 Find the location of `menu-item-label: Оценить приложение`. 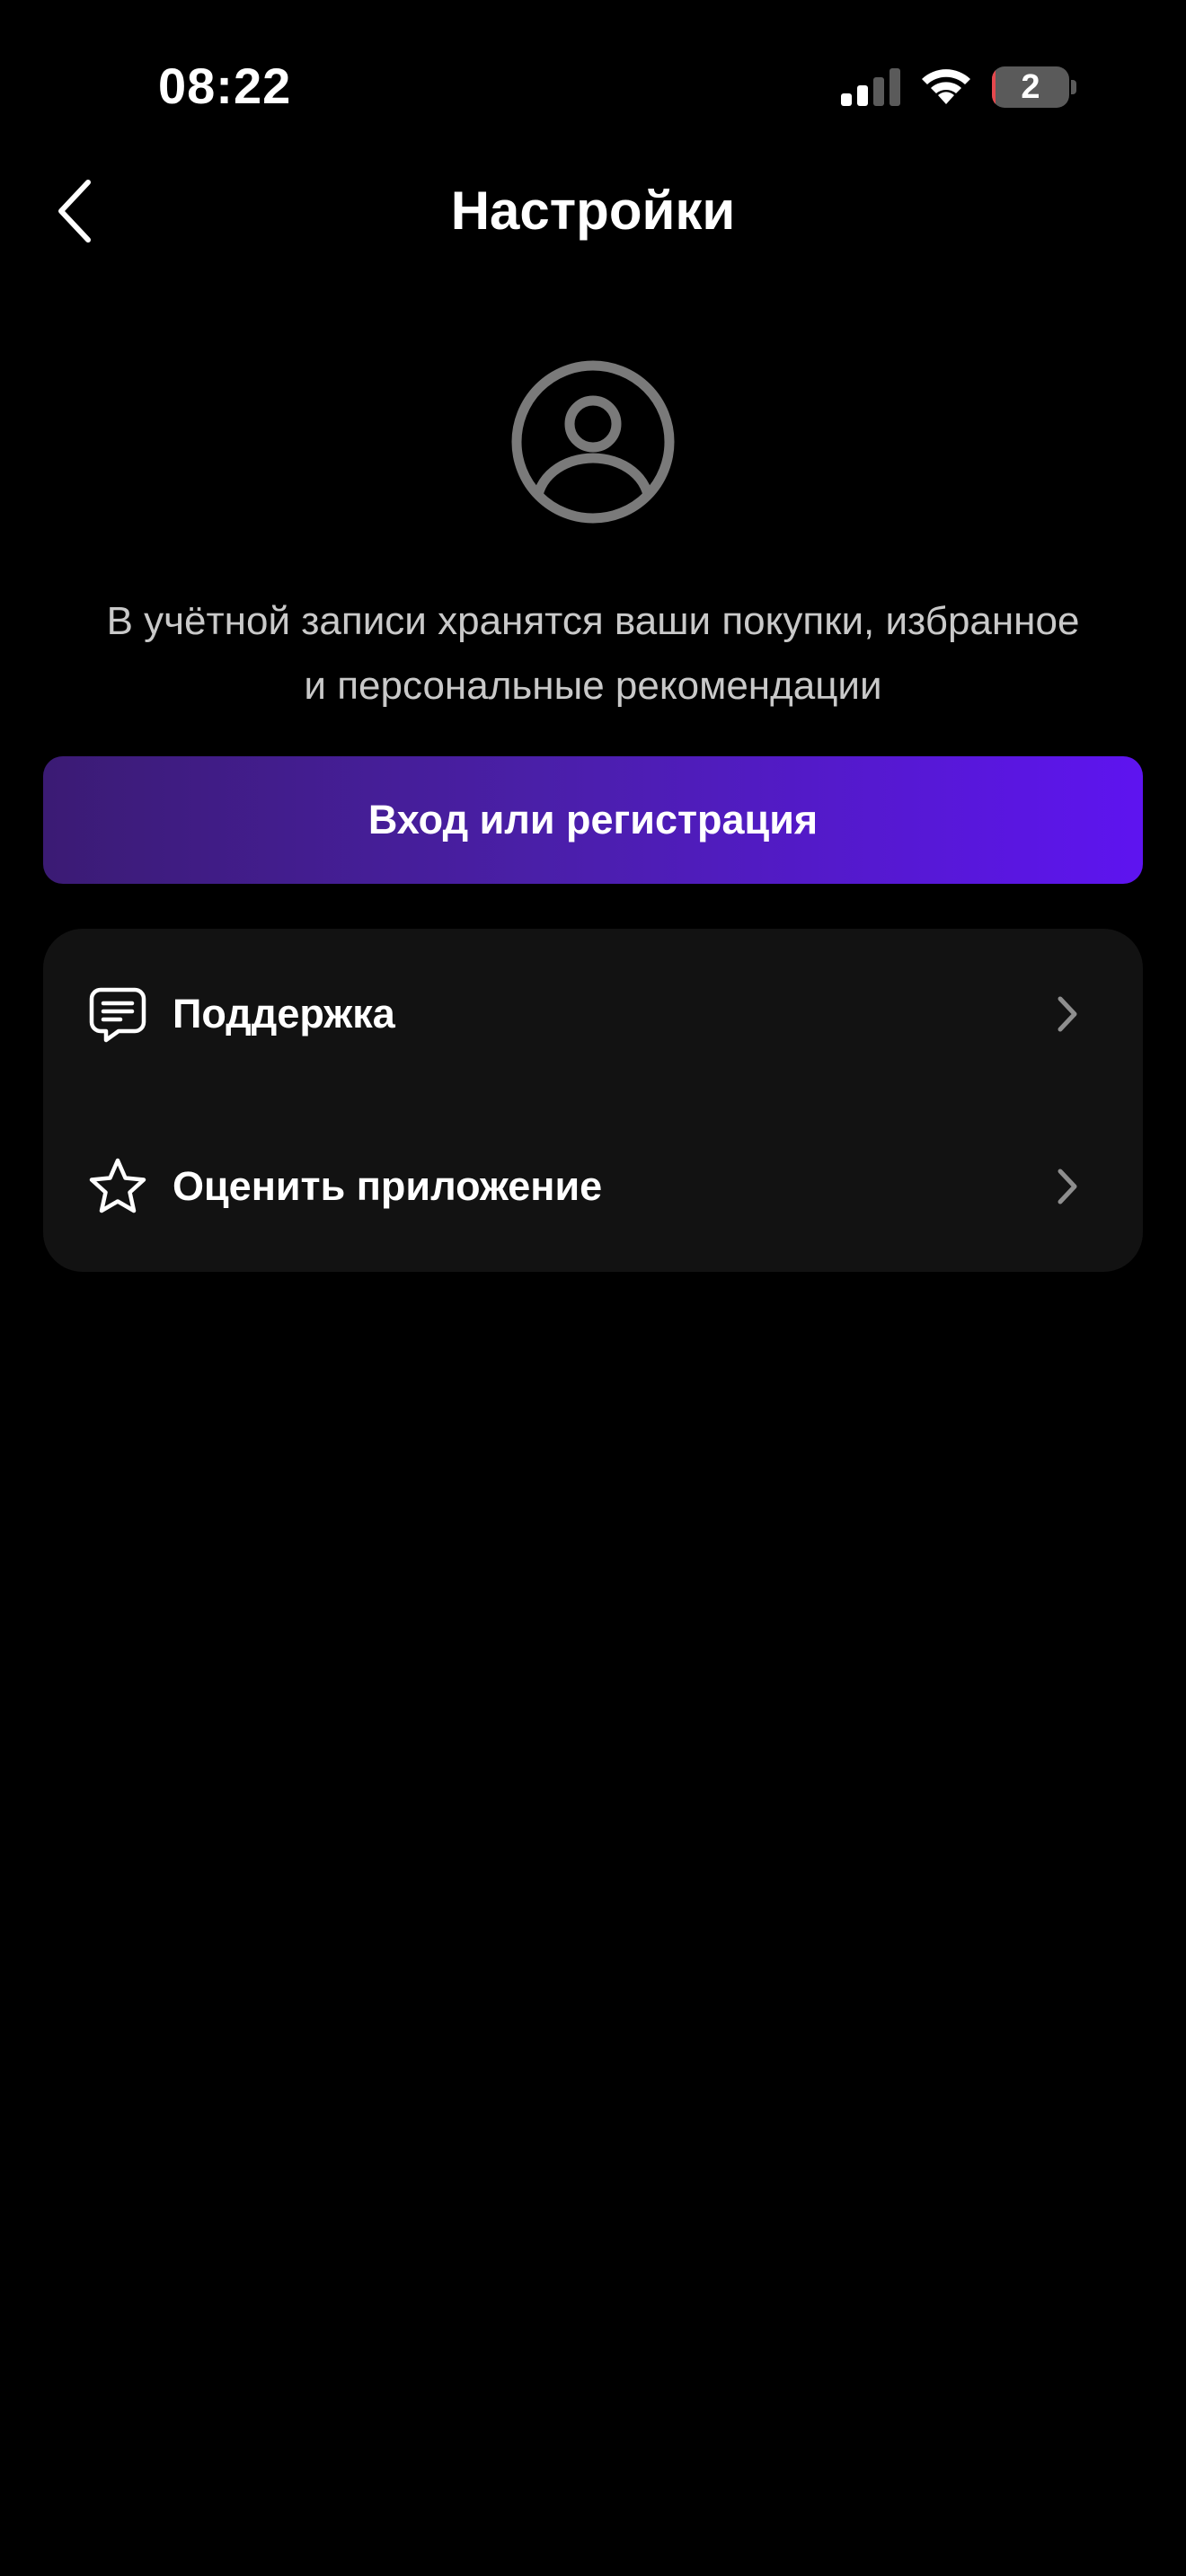

menu-item-label: Оценить приложение is located at coordinates (388, 1186).